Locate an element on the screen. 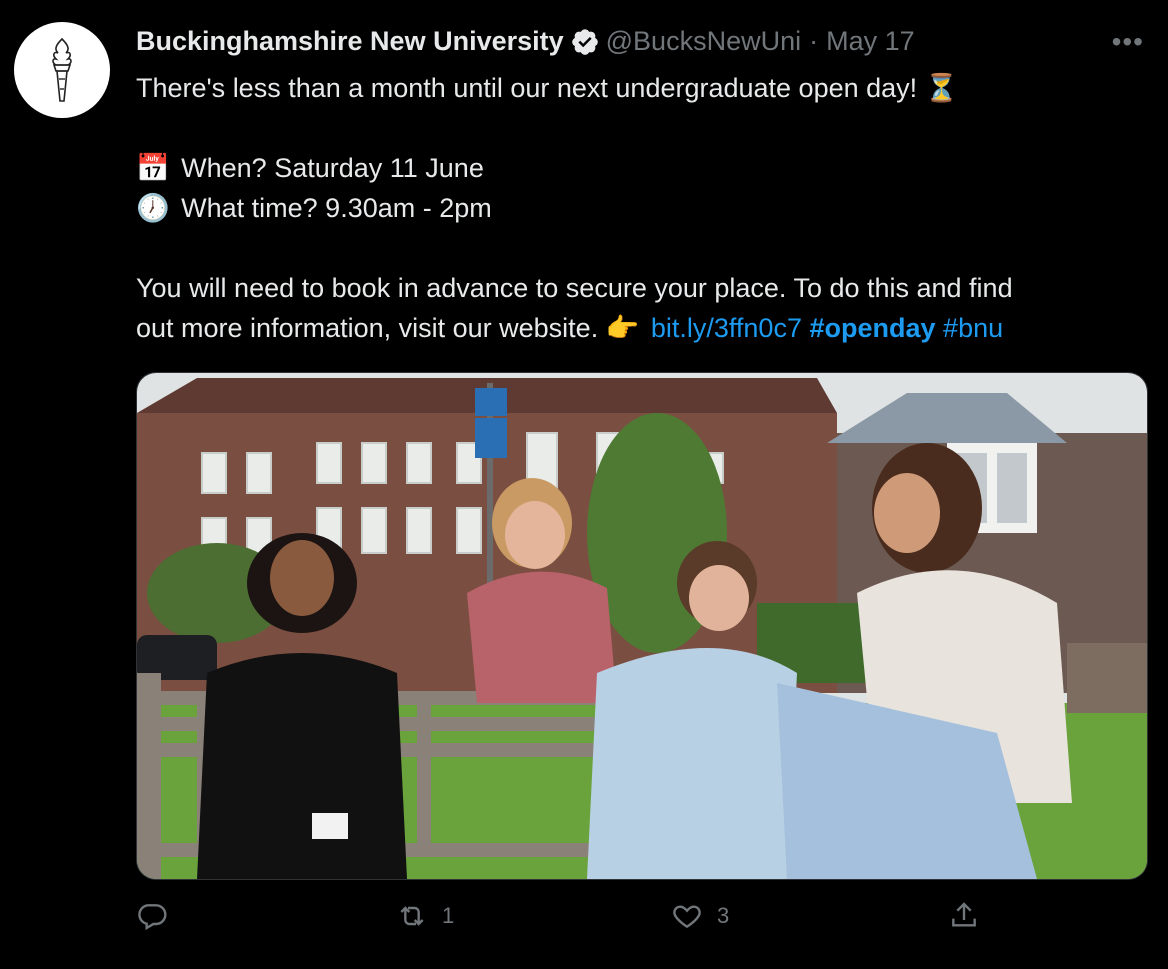 The image size is (1168, 969). tweet-actions: 1 3 is located at coordinates (566, 924).